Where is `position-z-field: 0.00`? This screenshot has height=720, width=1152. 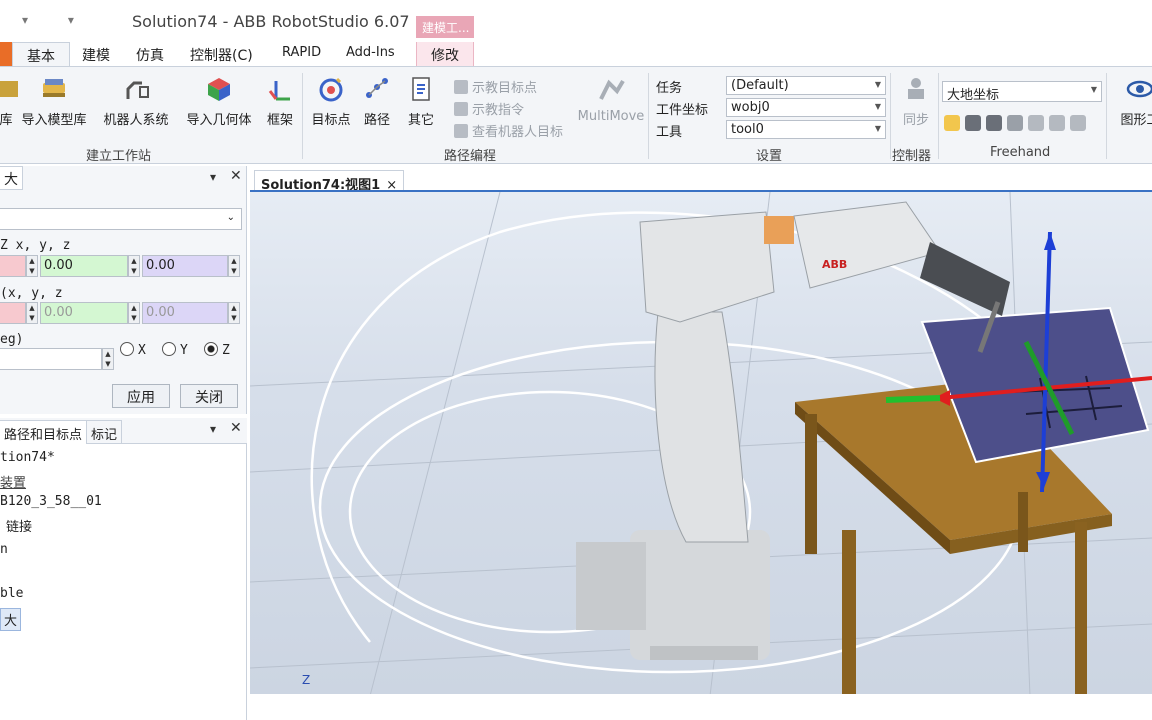
position-z-field: 0.00 is located at coordinates (185, 266).